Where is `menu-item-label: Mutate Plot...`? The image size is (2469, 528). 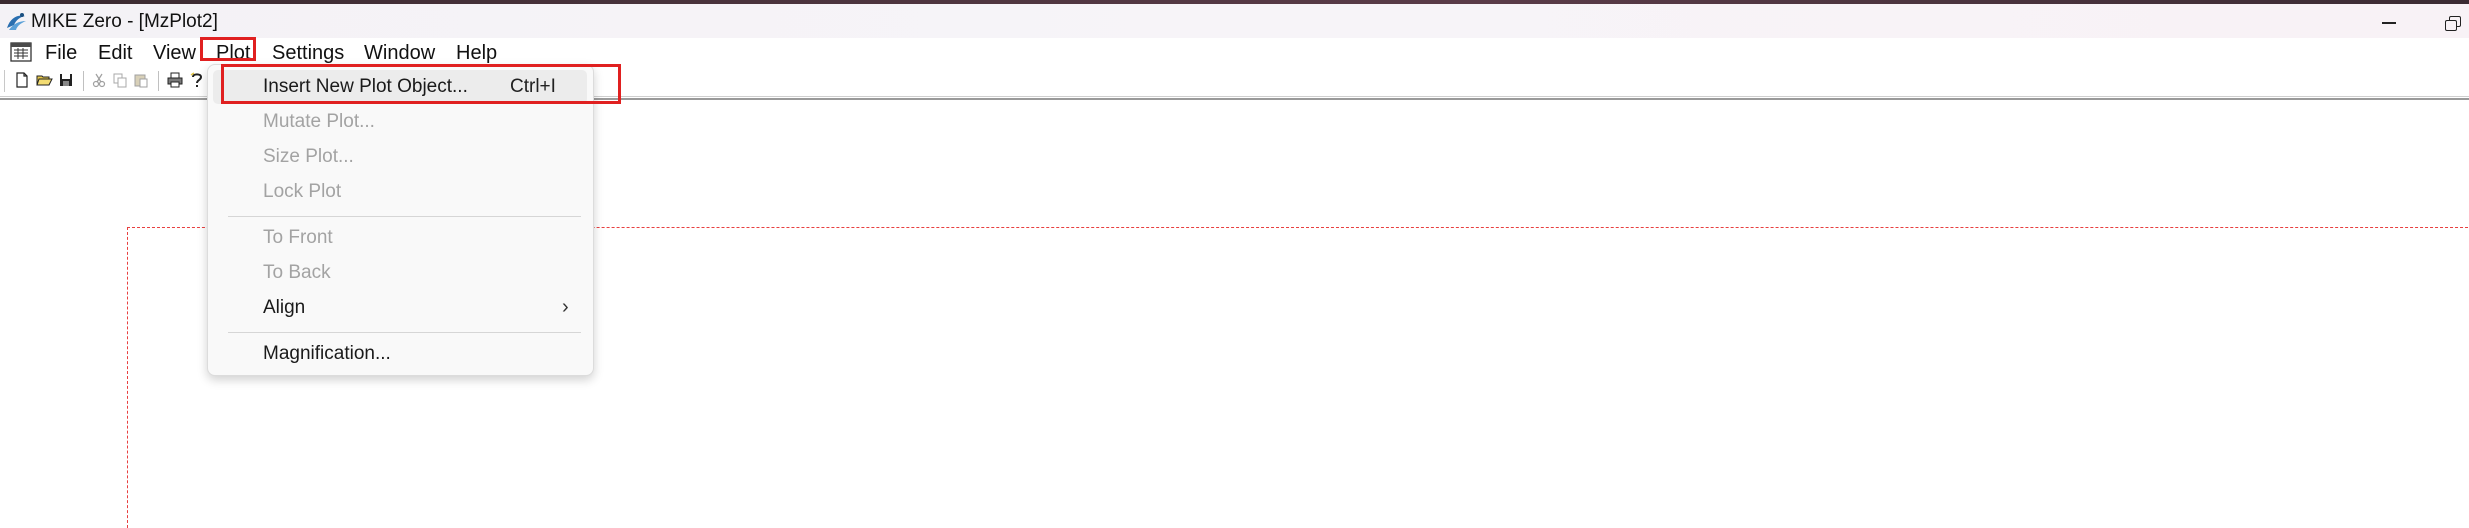 menu-item-label: Mutate Plot... is located at coordinates (319, 121).